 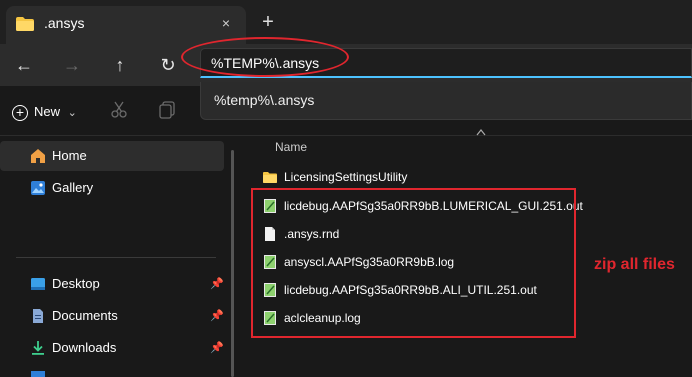 I want to click on close-icon: ×, so click(x=226, y=23).